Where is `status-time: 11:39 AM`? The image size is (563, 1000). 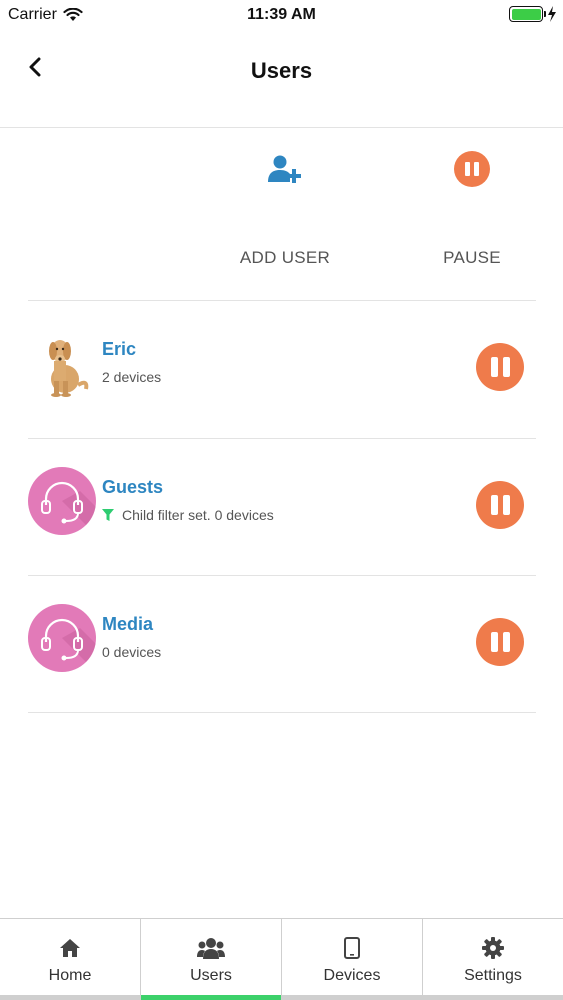
status-time: 11:39 AM is located at coordinates (281, 14).